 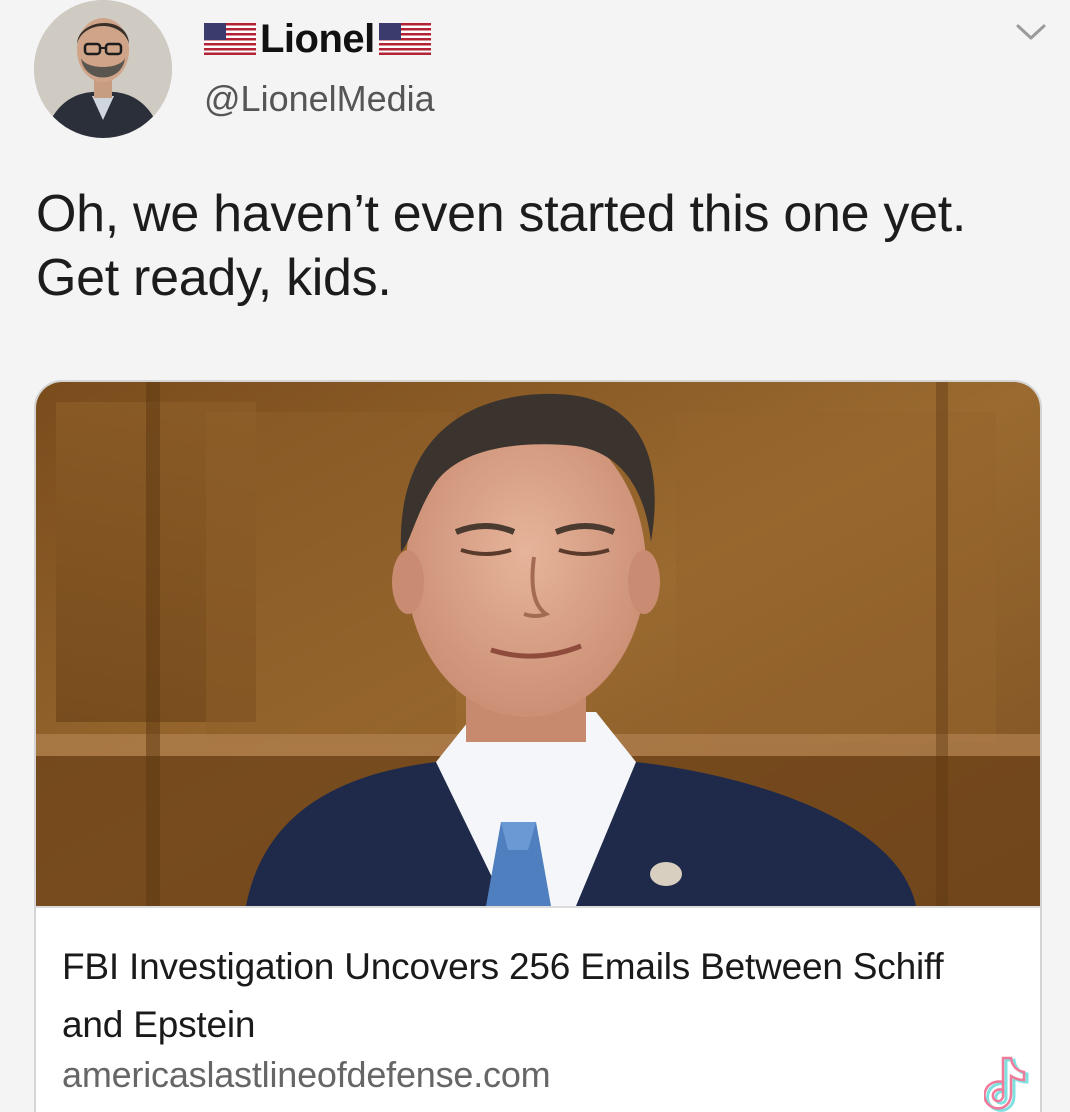 I want to click on display-name: Lionel, so click(x=317, y=39).